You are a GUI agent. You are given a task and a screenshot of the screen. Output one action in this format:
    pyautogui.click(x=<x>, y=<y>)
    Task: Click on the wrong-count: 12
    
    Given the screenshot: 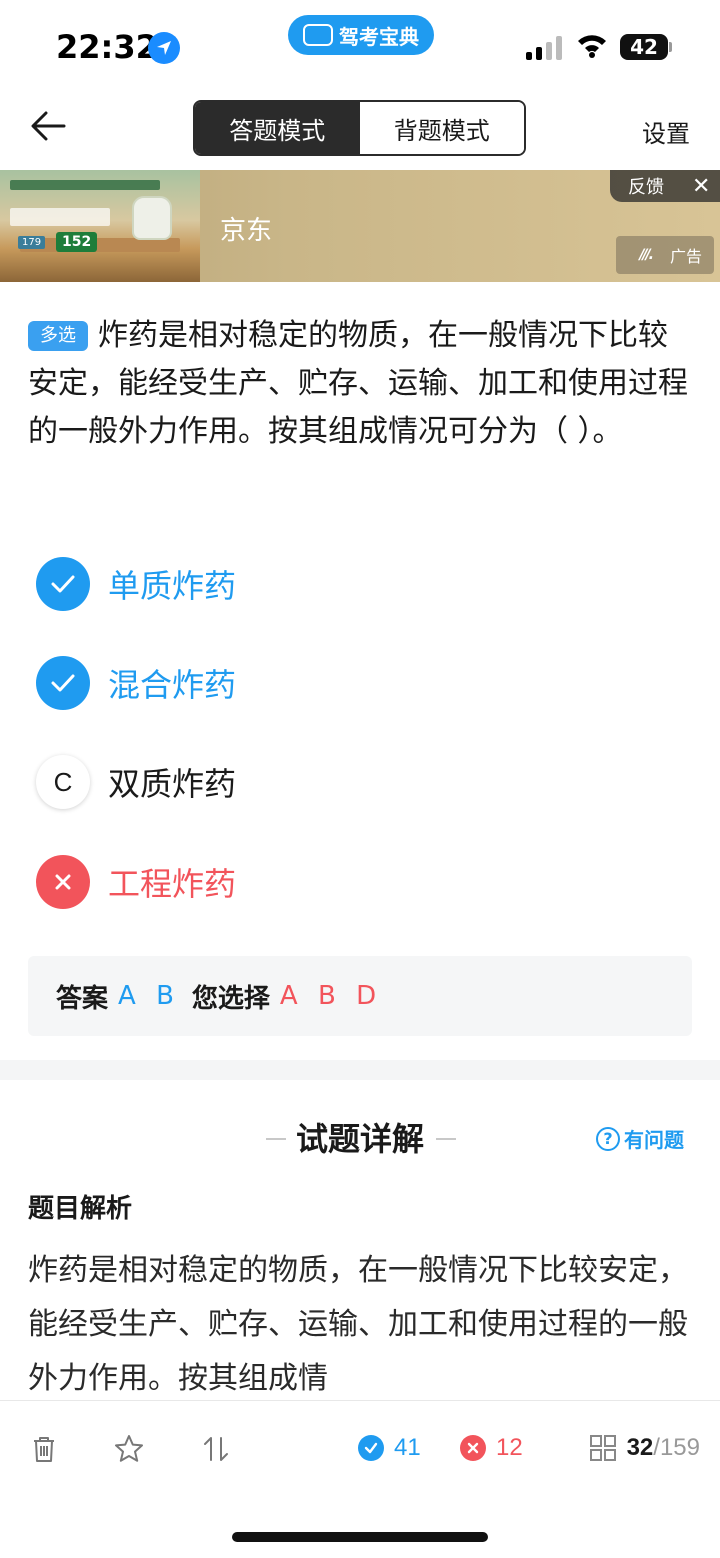 What is the action you would take?
    pyautogui.click(x=491, y=1448)
    